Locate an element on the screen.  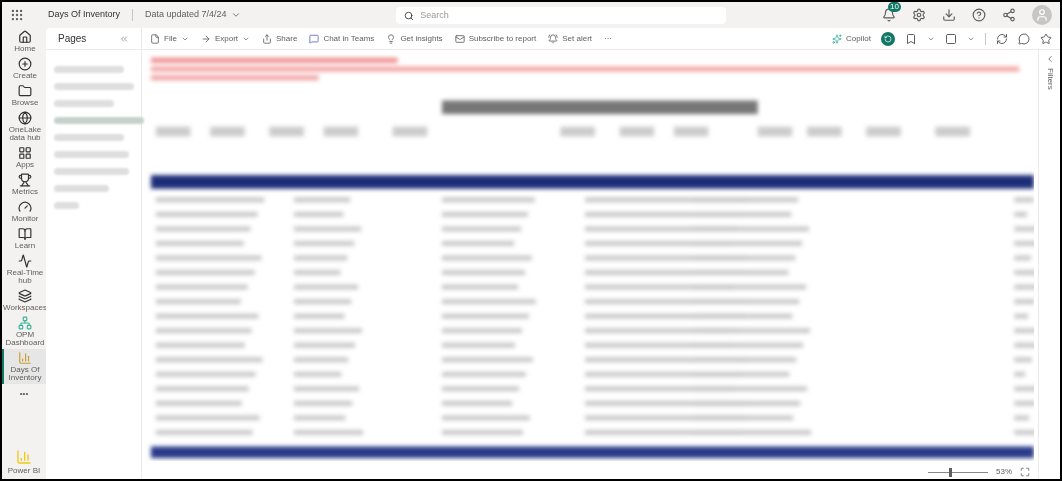
bookmark-icon is located at coordinates (911, 38).